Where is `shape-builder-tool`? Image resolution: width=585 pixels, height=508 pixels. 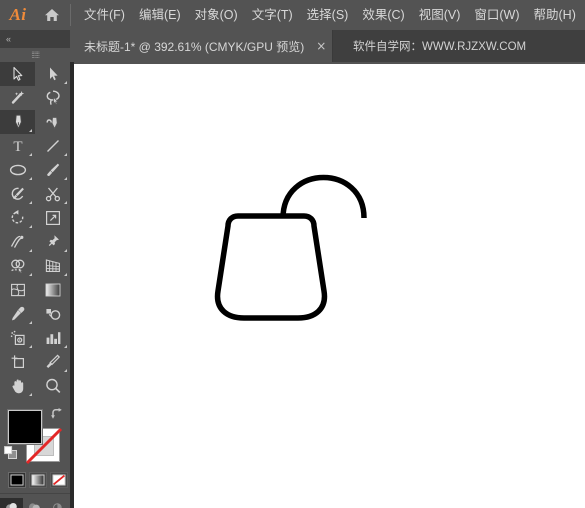
shape-builder-tool is located at coordinates (17, 266).